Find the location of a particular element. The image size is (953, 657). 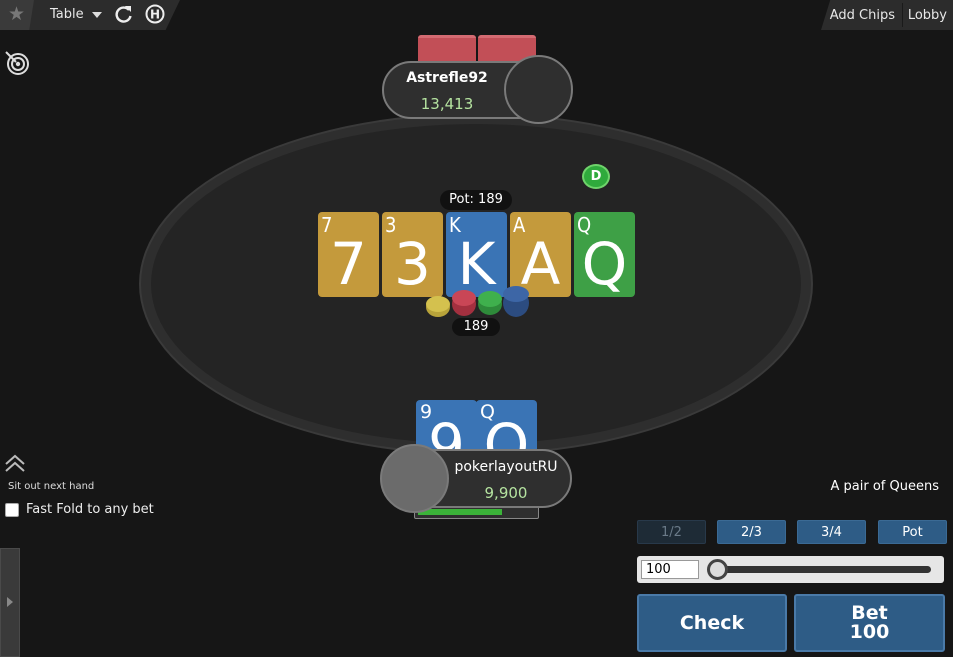

hand-description: A pair of Queens is located at coordinates (884, 486).